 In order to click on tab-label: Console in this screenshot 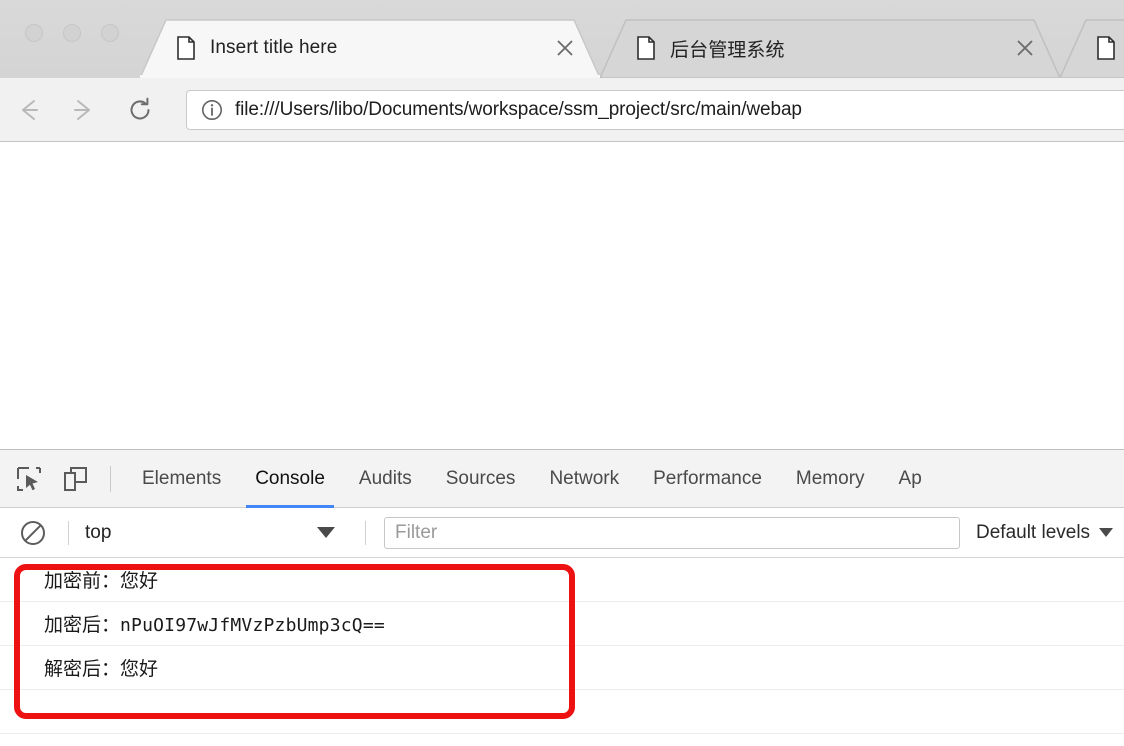, I will do `click(290, 478)`.